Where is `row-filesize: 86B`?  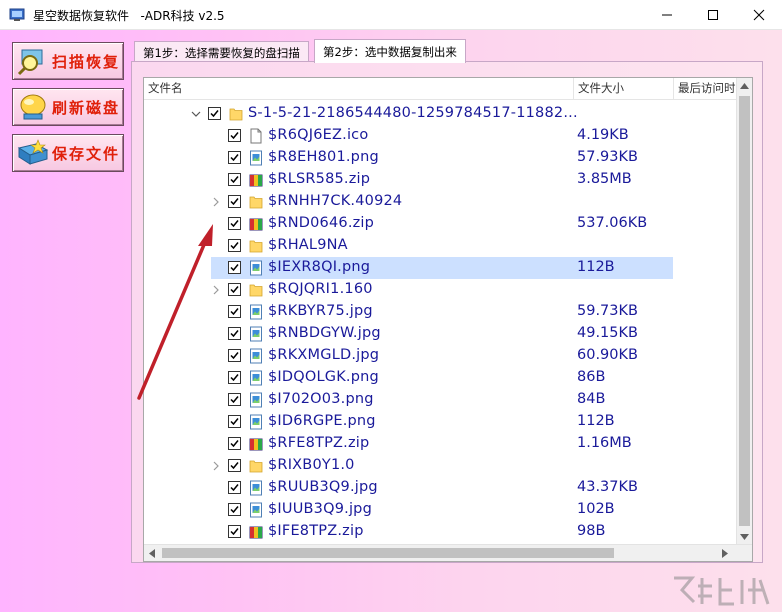
row-filesize: 86B is located at coordinates (591, 377).